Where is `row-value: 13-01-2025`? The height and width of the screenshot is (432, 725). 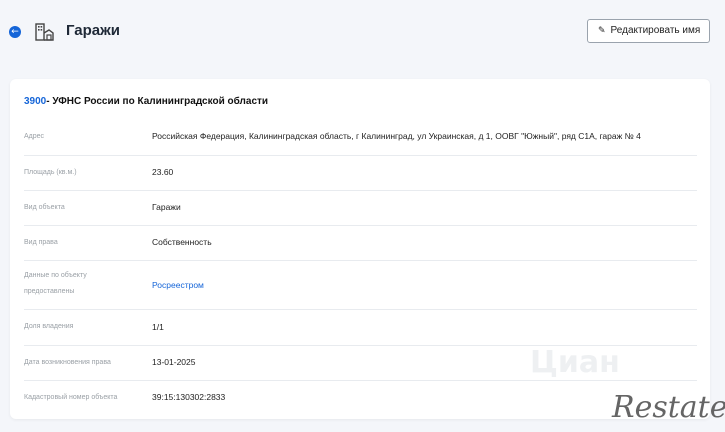
row-value: 13-01-2025 is located at coordinates (174, 362).